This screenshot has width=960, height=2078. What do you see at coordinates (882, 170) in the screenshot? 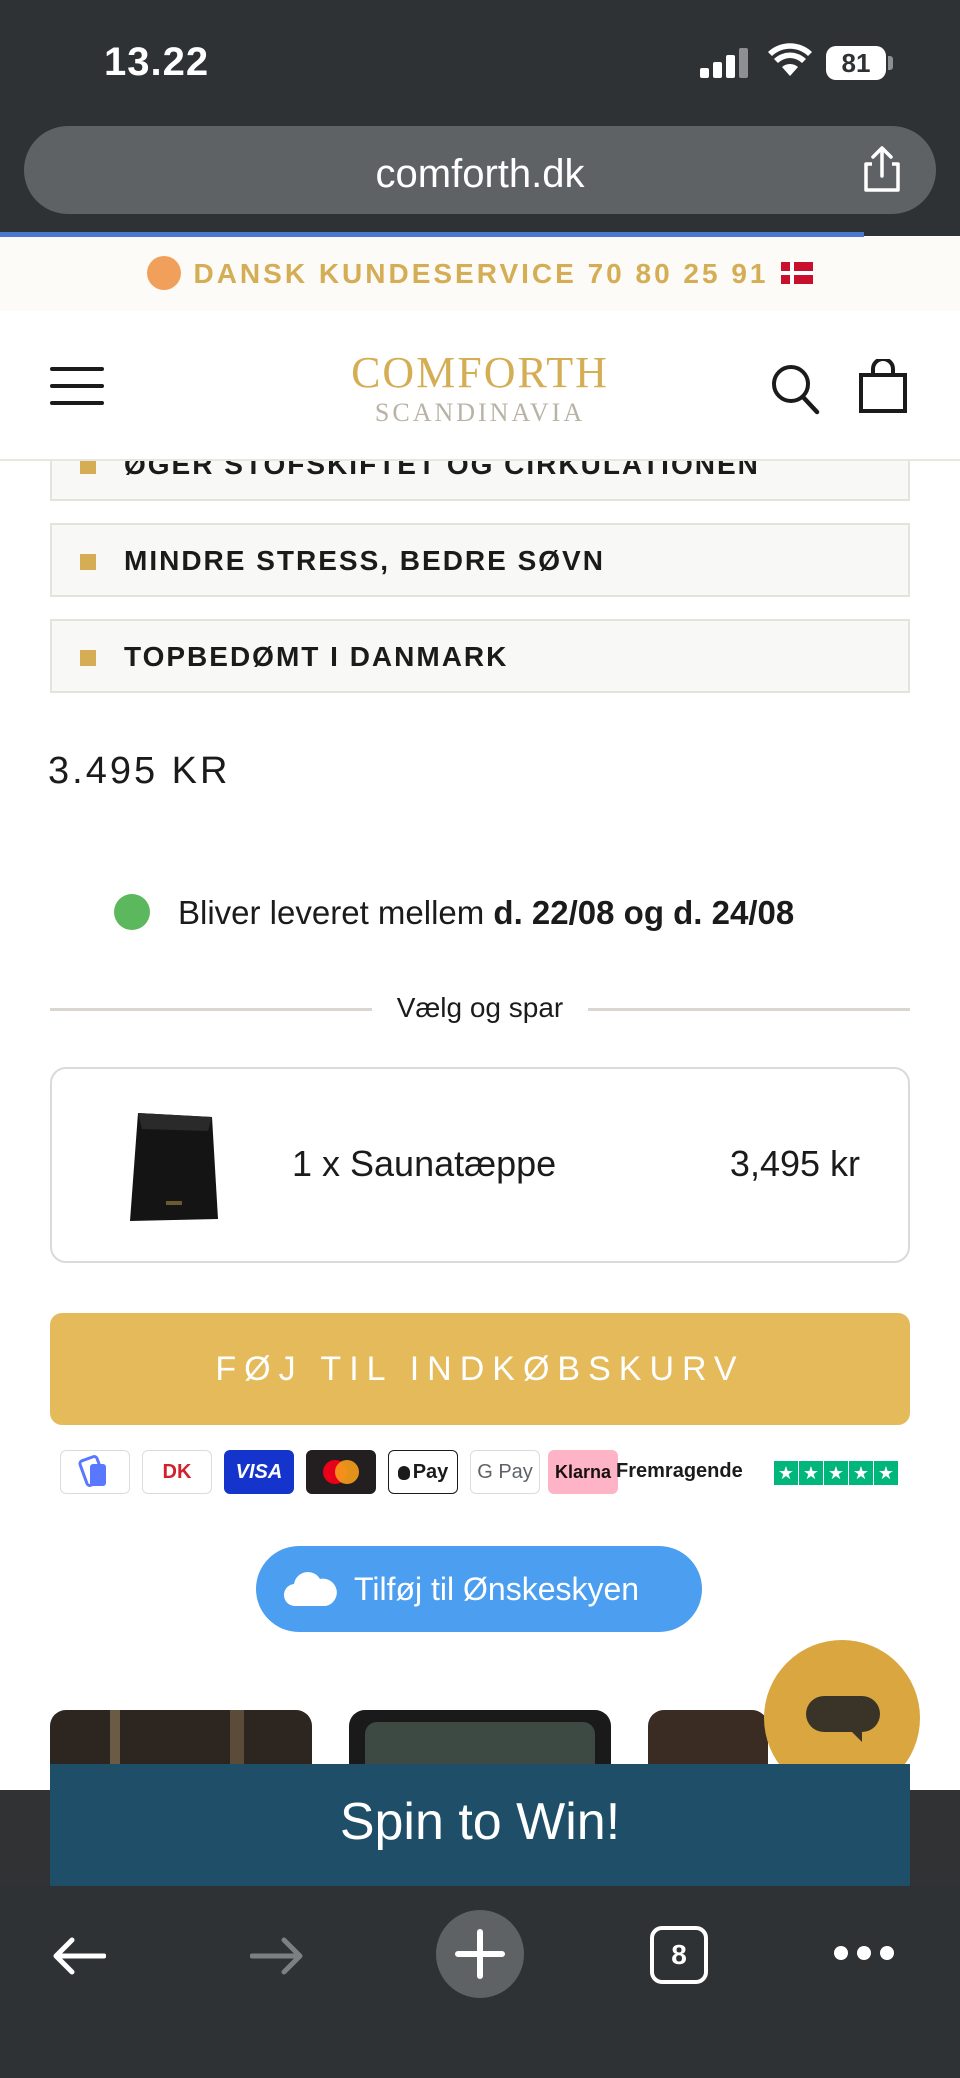
I see `share-icon` at bounding box center [882, 170].